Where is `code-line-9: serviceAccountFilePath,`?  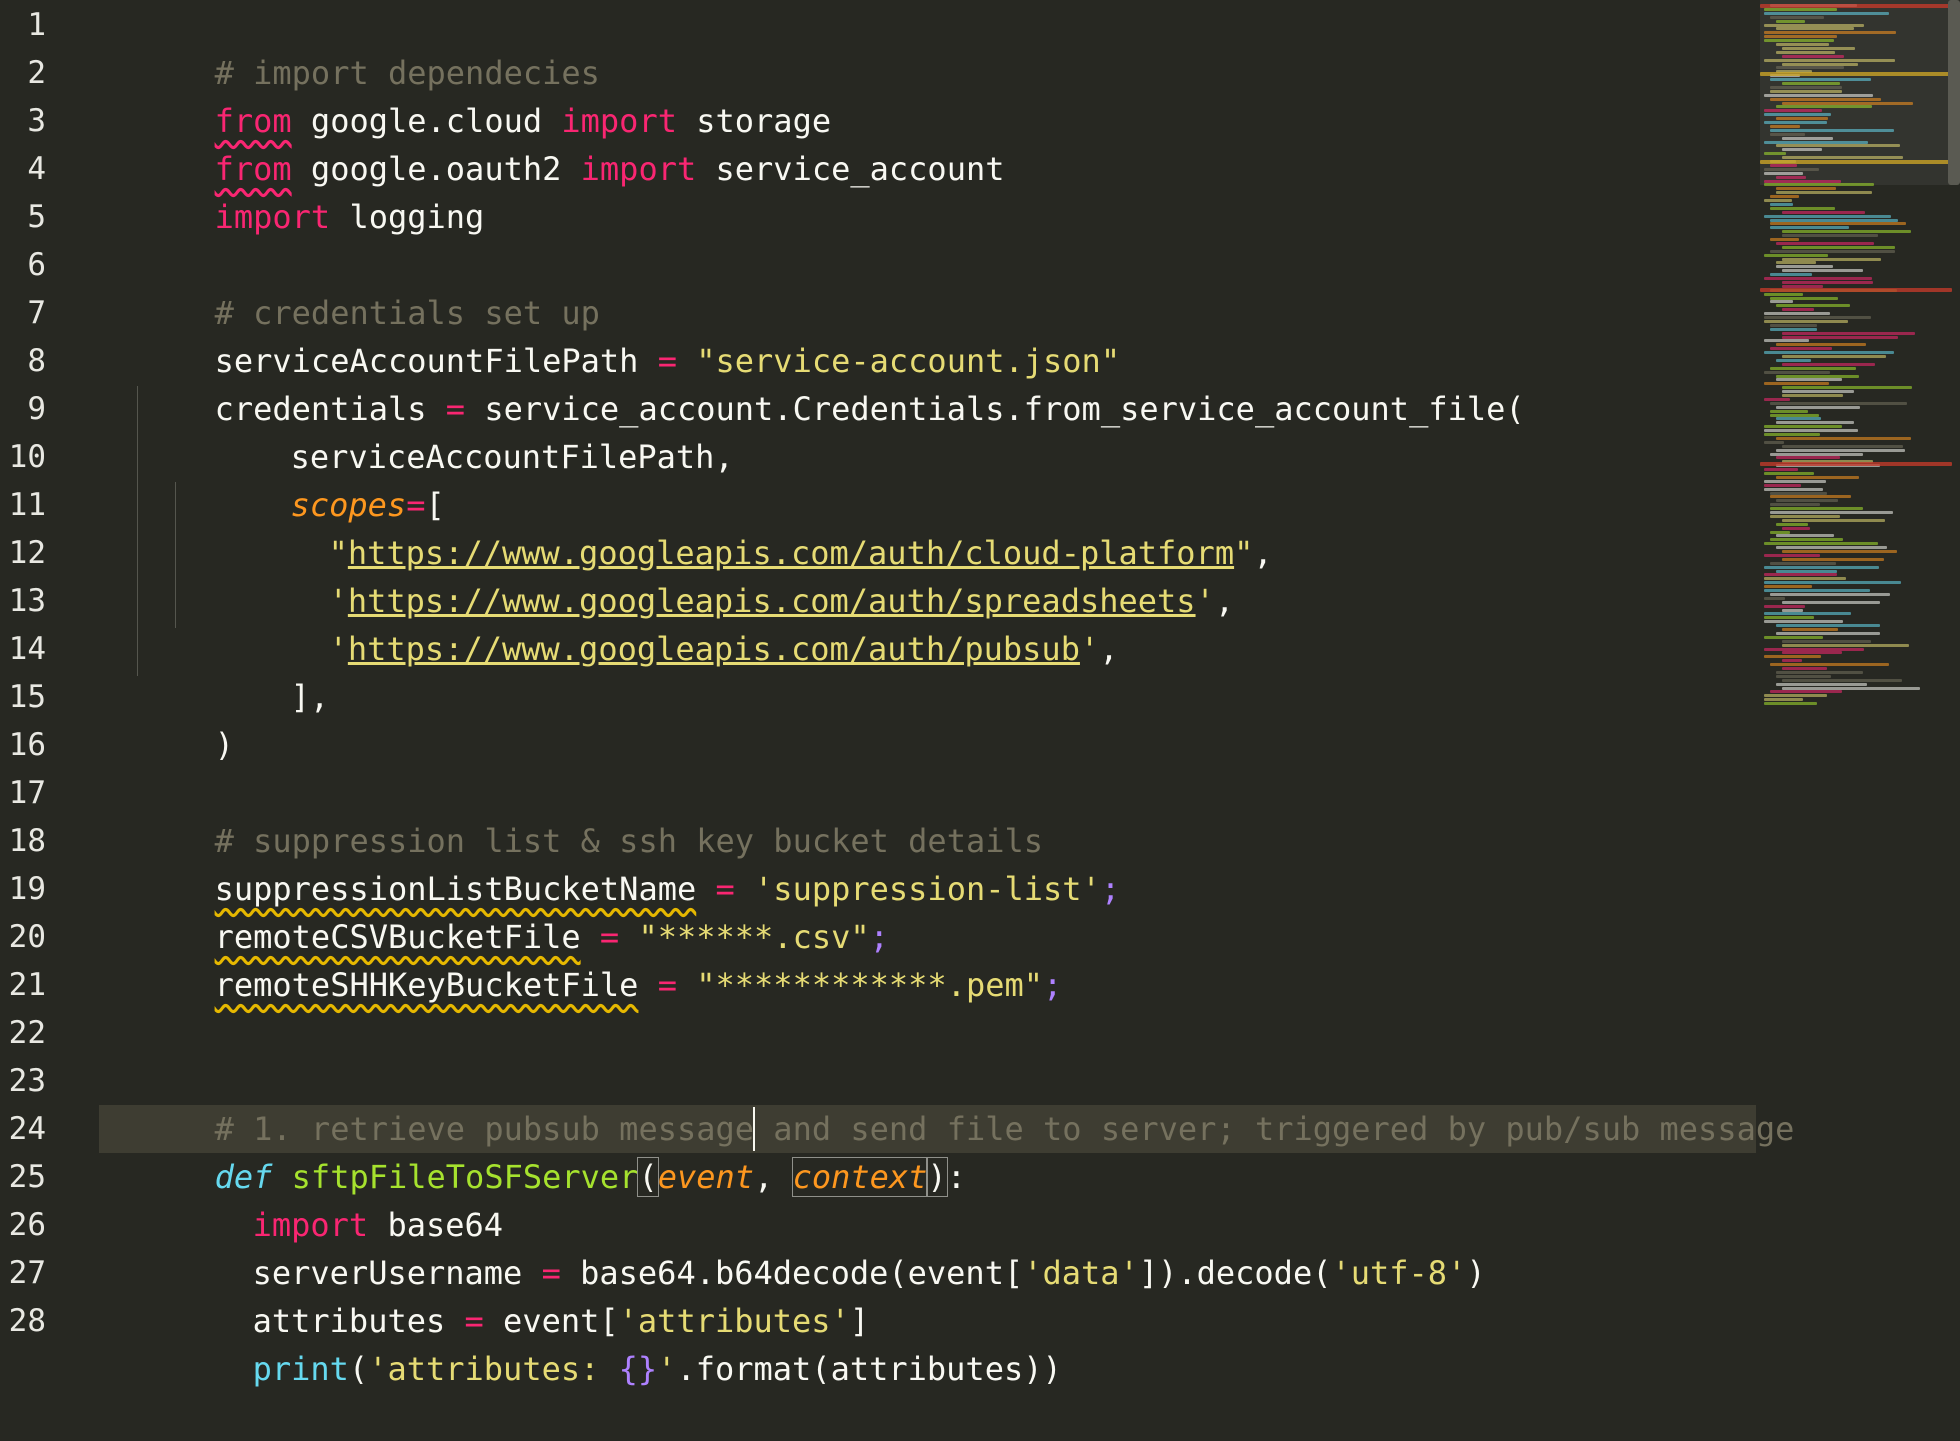
code-line-9: serviceAccountFilePath, is located at coordinates (454, 430).